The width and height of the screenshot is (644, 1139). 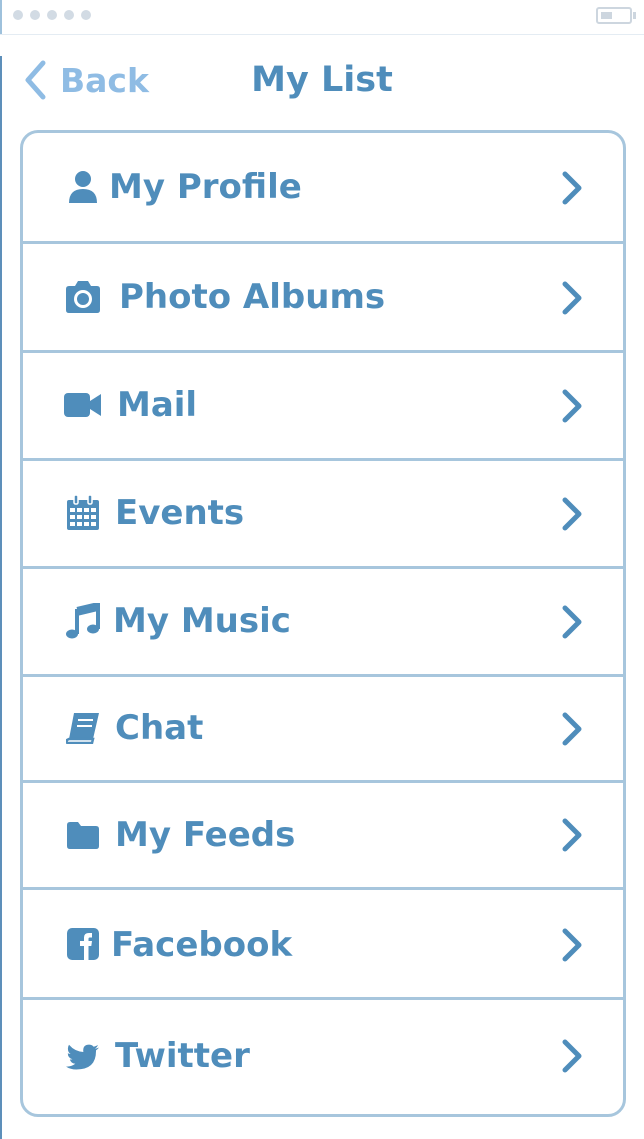 I want to click on menu-item-my-music: My Music, so click(x=323, y=621).